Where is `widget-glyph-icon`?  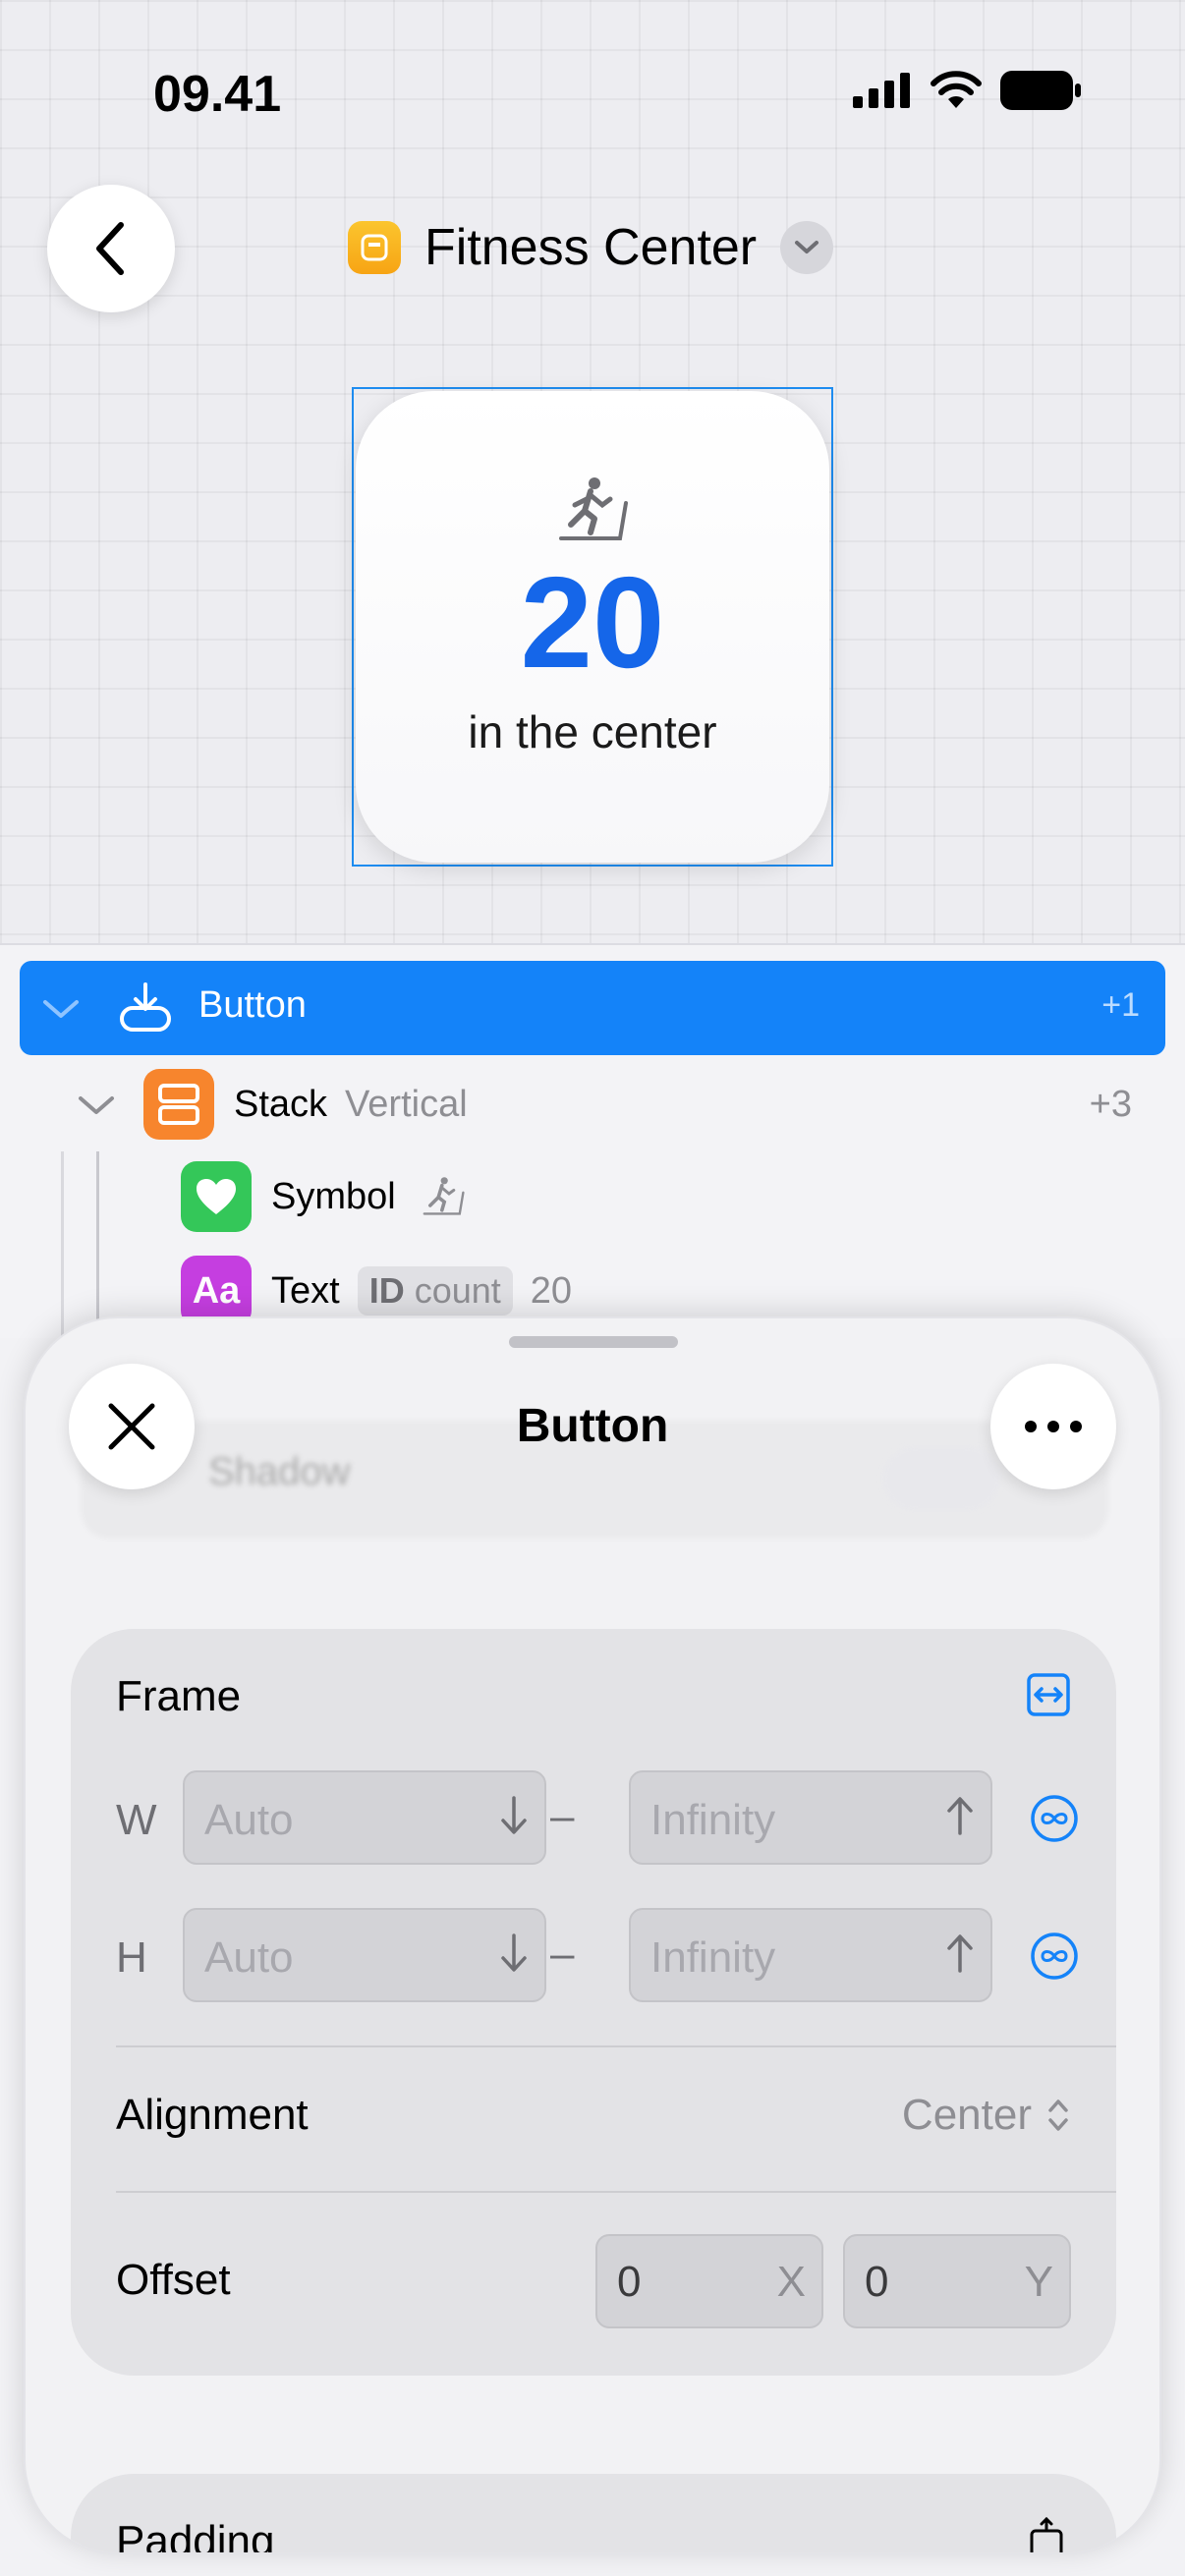
widget-glyph-icon is located at coordinates (375, 247).